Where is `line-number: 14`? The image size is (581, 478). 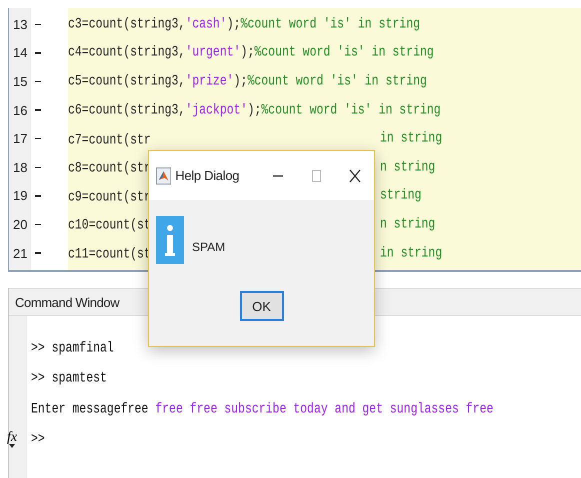 line-number: 14 is located at coordinates (20, 52).